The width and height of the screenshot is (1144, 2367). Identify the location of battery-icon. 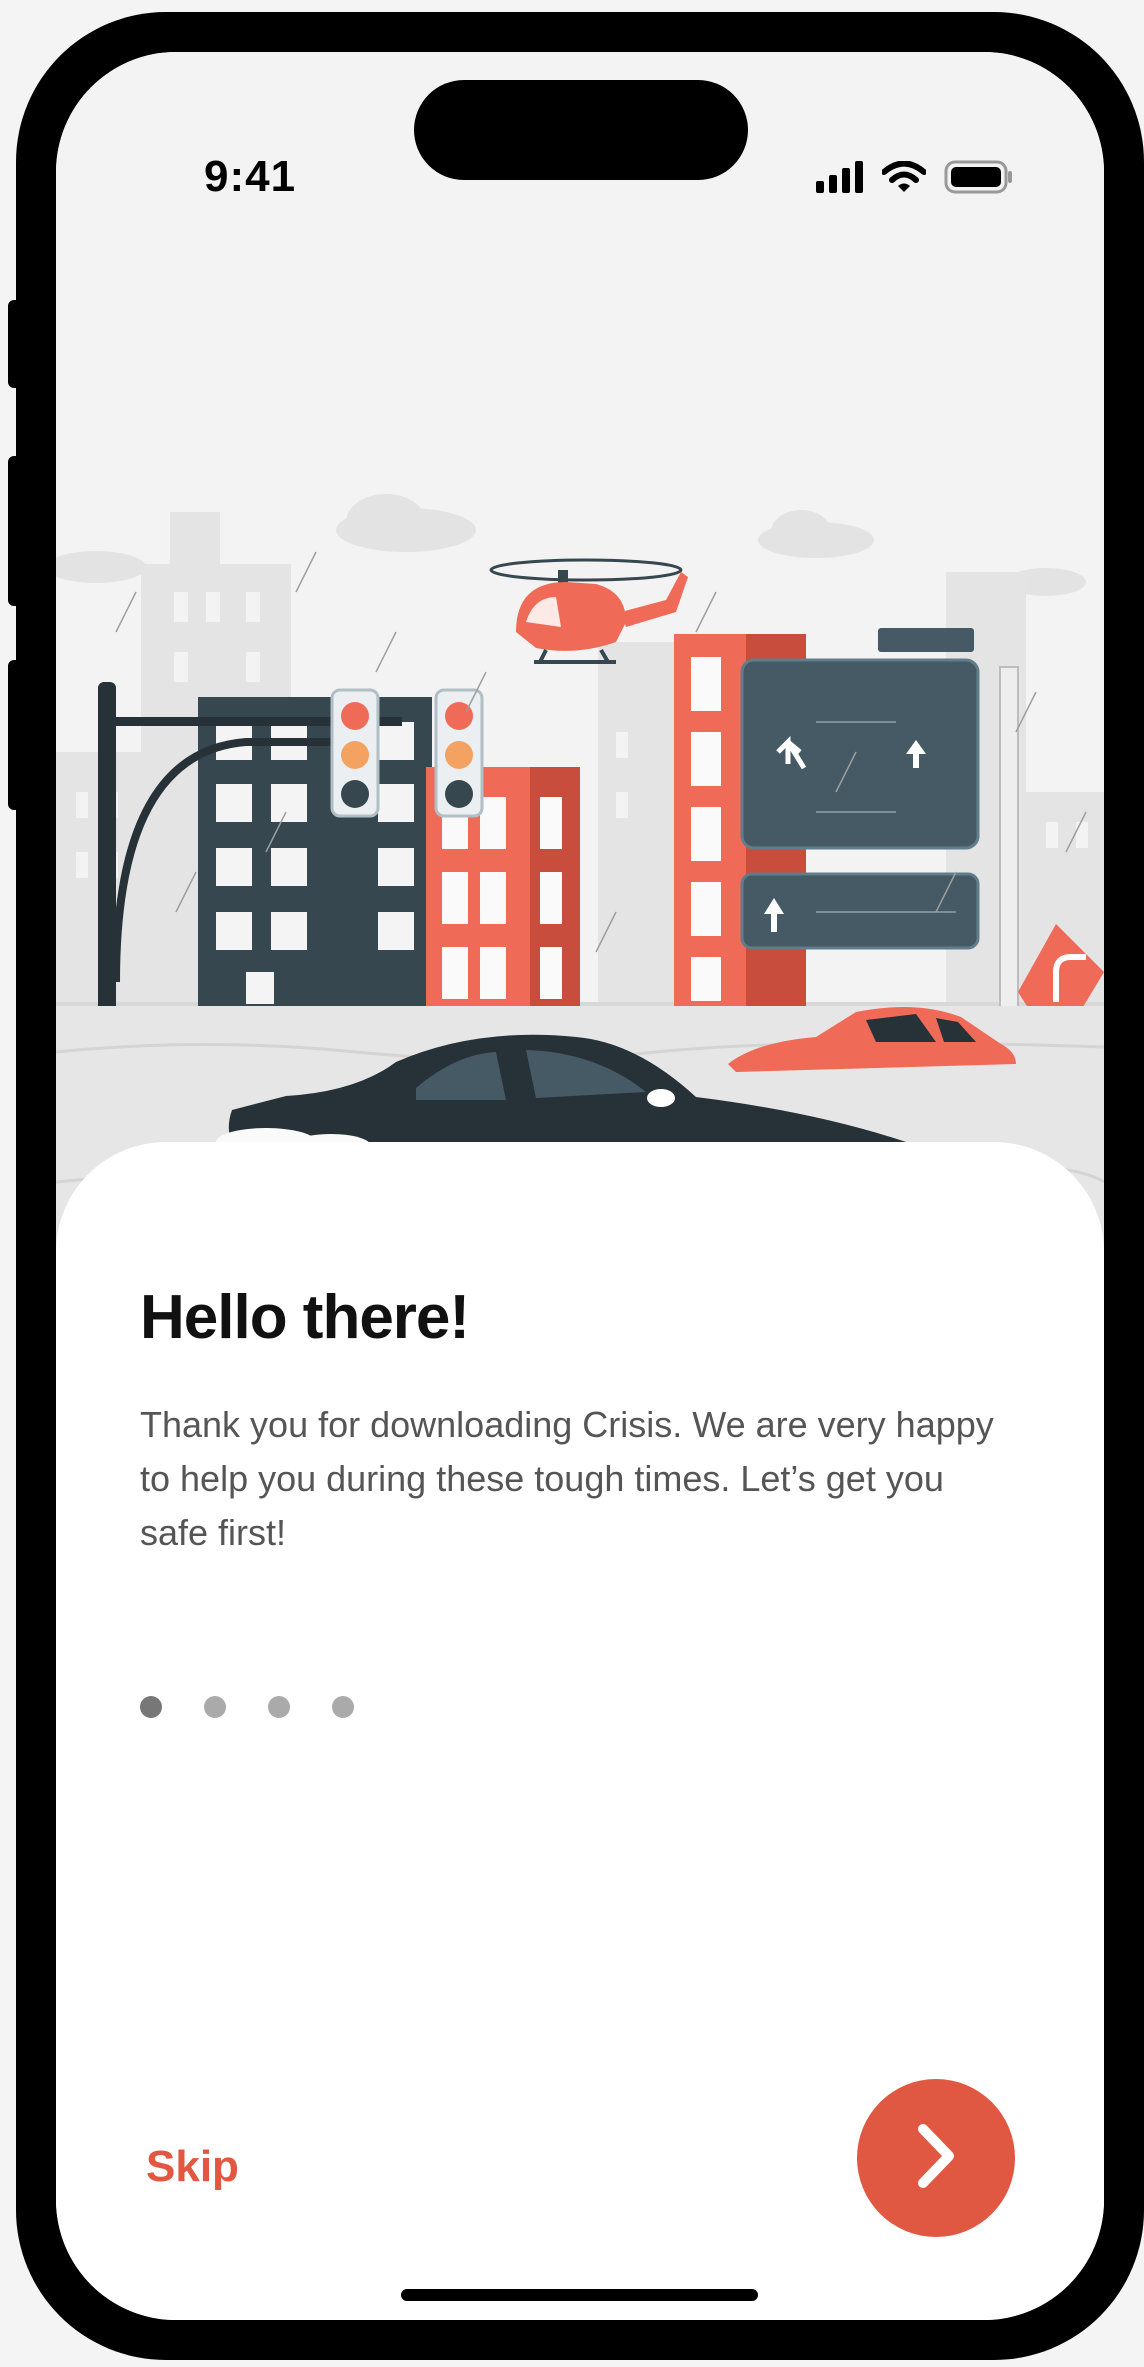
(979, 179).